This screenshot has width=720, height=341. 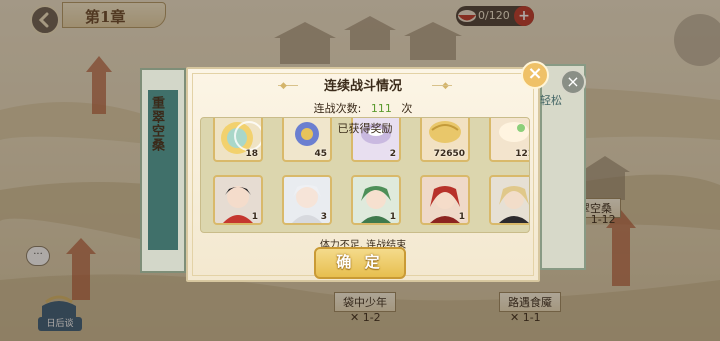 I want to click on battle-count-value: 111, so click(x=381, y=108).